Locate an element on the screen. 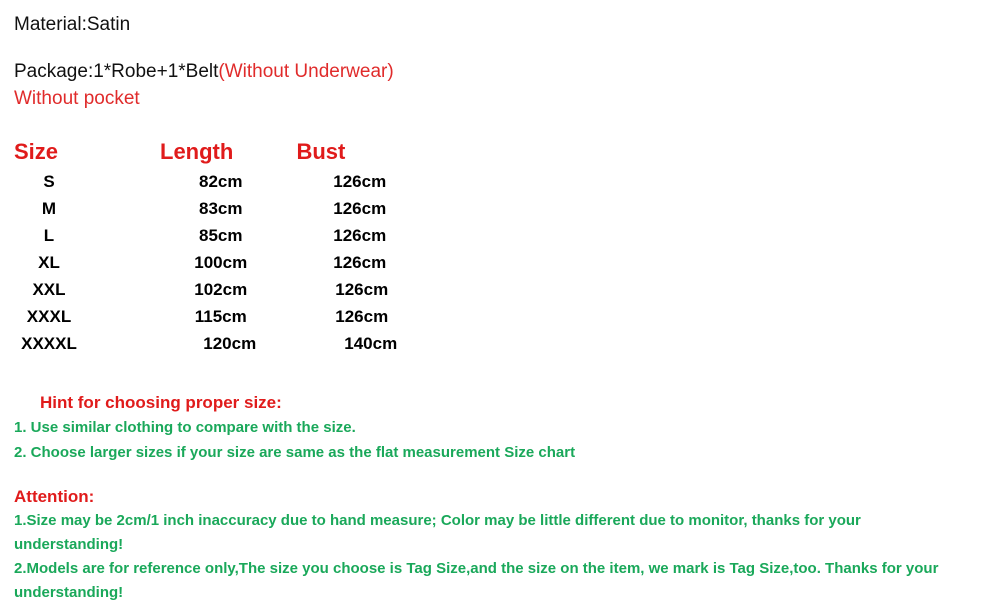 This screenshot has width=984, height=616. cell-size: S is located at coordinates (78, 181).